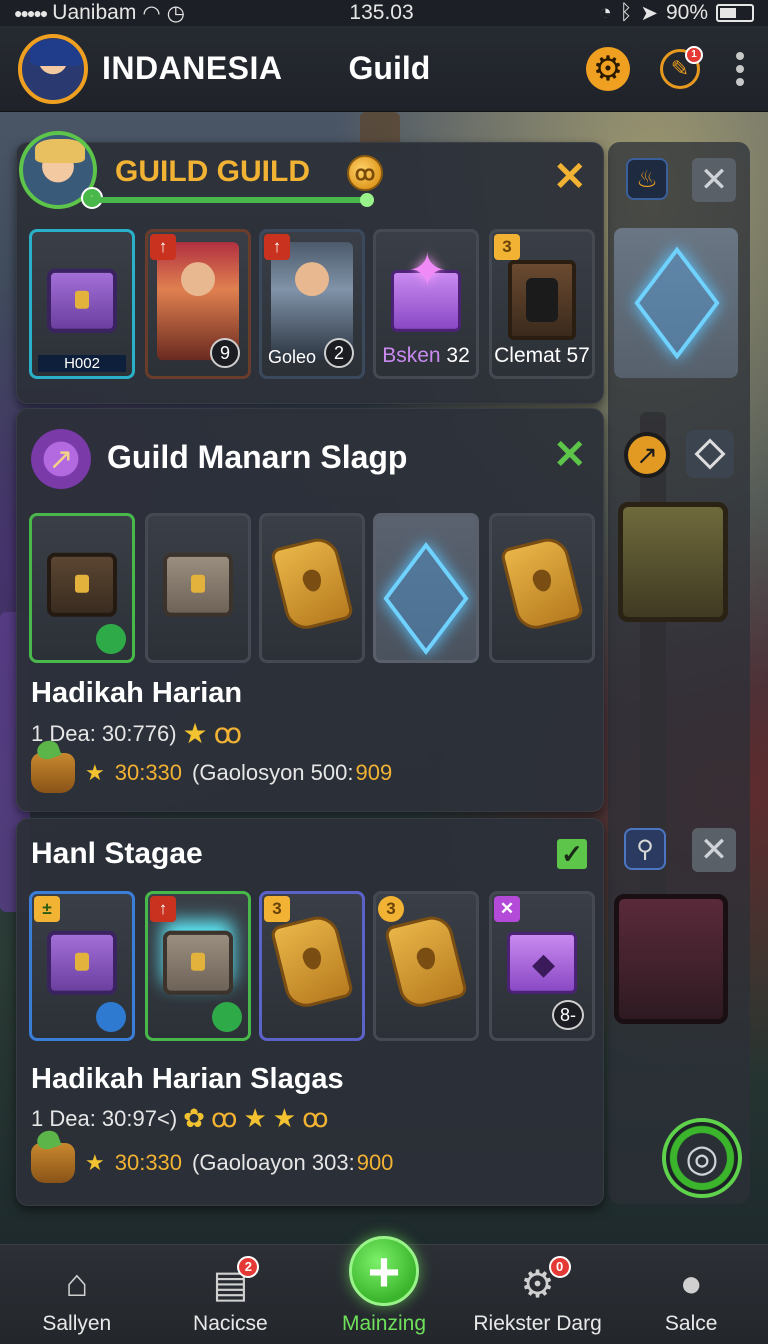 This screenshot has width=768, height=1344. I want to click on stage-title: Hanl Stagae, so click(117, 853).